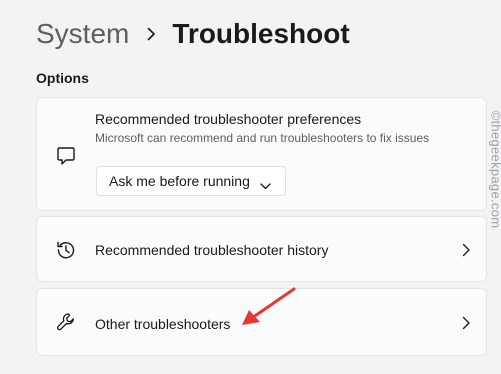  I want to click on section-title-options: Options, so click(62, 78).